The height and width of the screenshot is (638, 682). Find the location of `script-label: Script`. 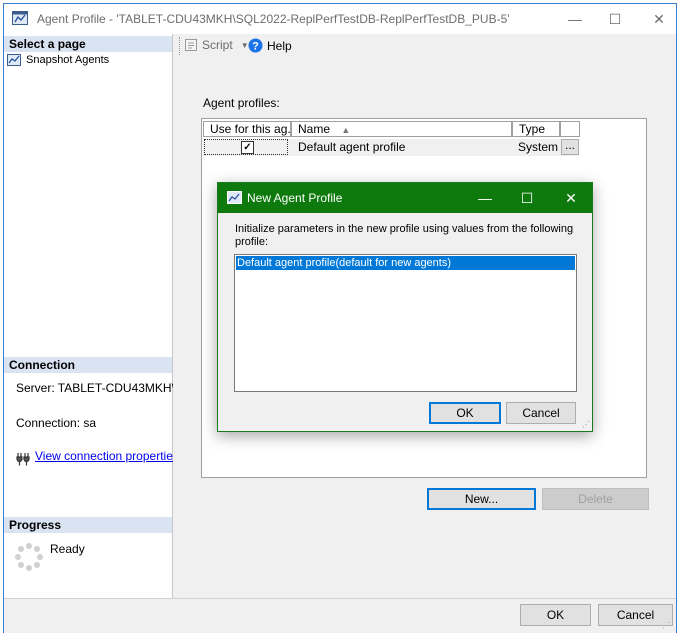

script-label: Script is located at coordinates (217, 45).